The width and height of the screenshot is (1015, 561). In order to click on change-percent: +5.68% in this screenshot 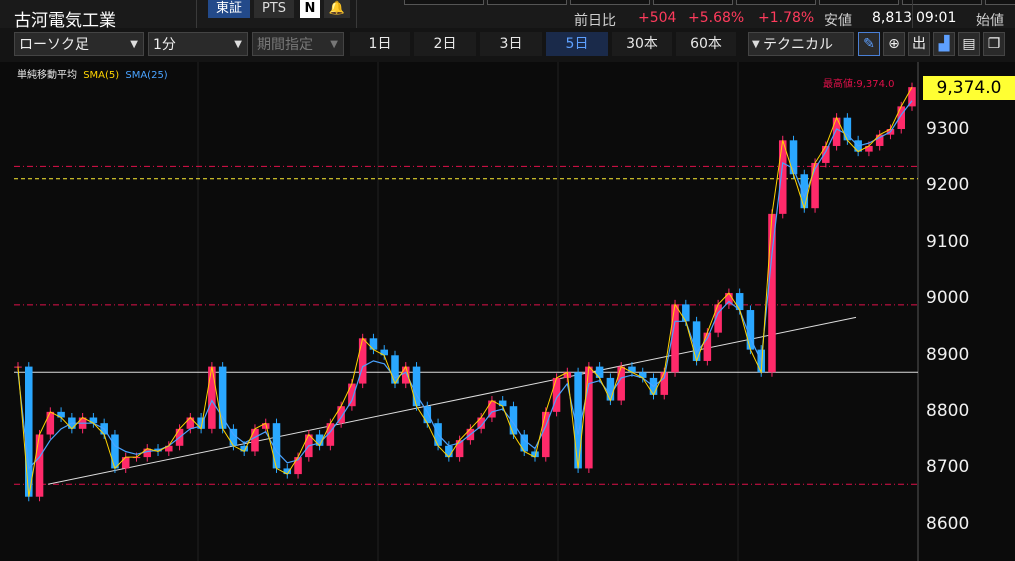, I will do `click(716, 18)`.